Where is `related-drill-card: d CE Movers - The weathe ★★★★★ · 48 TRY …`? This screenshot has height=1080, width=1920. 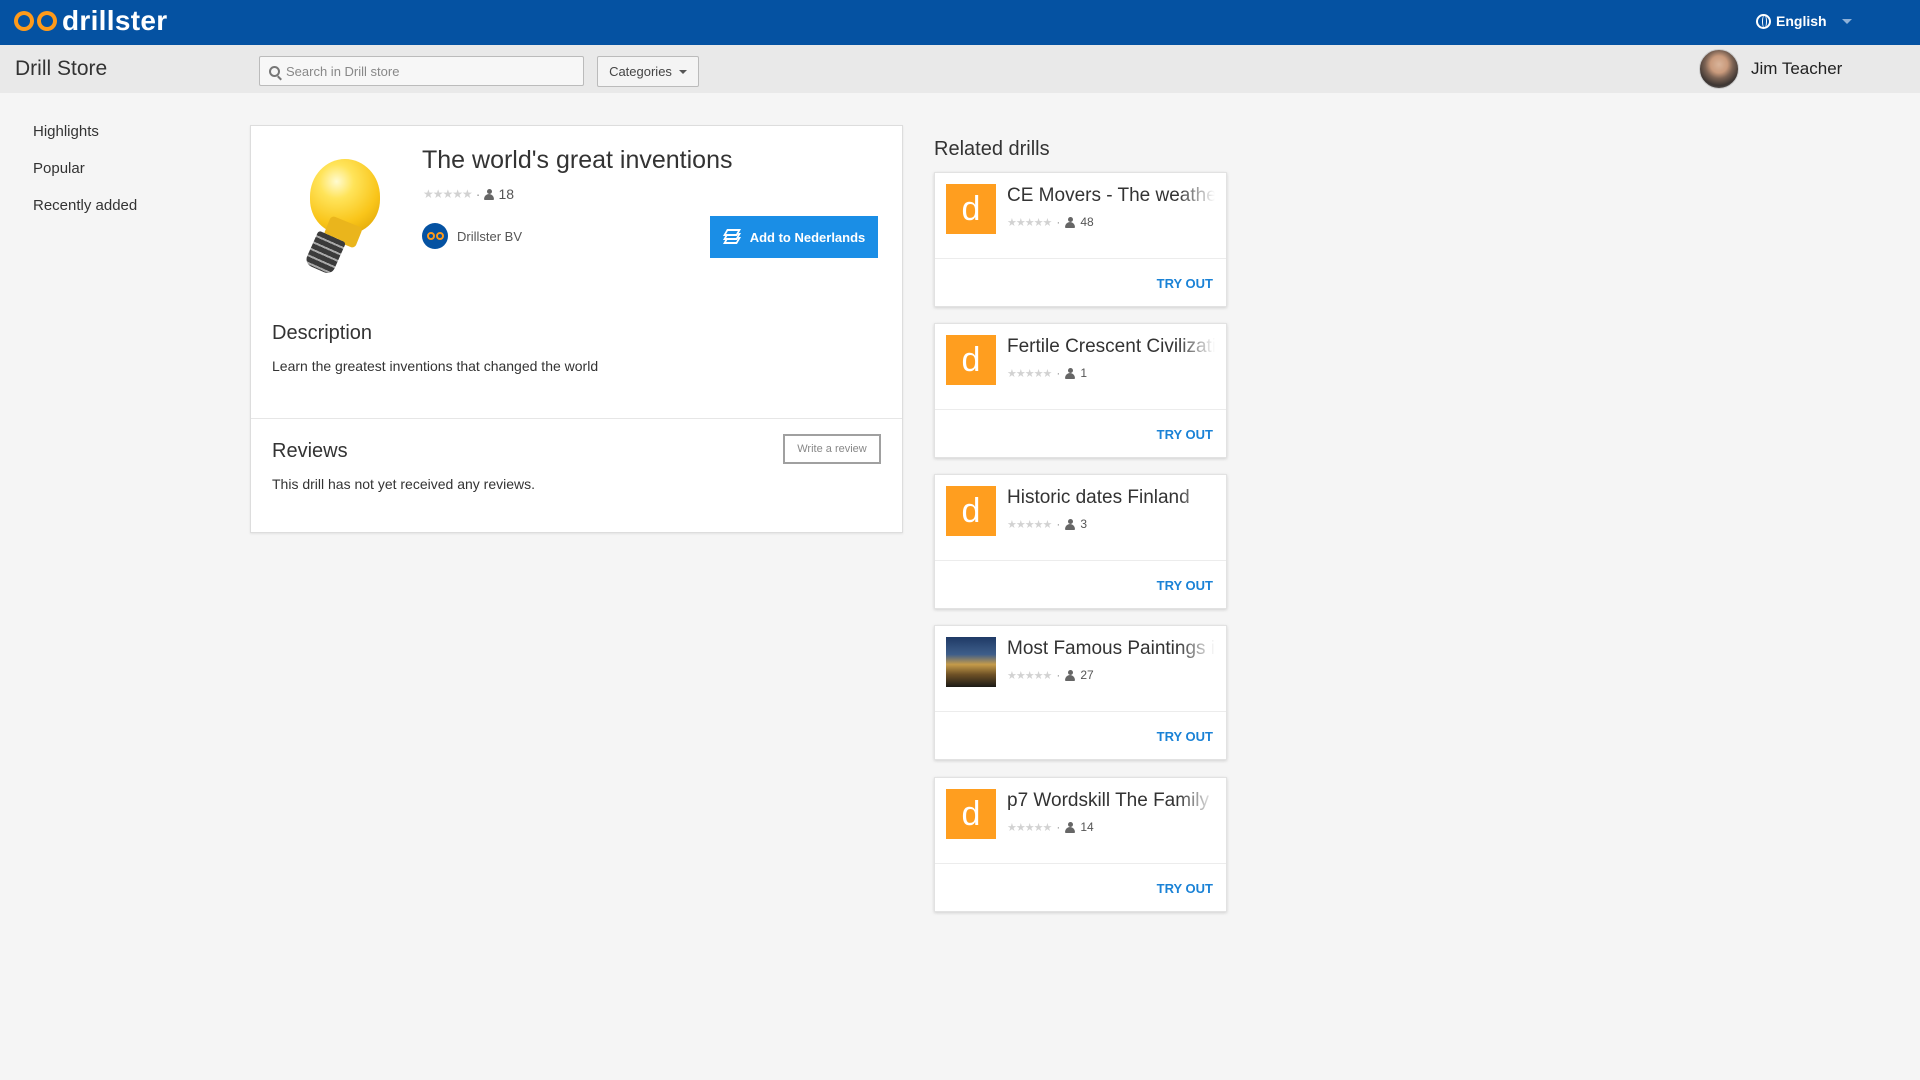 related-drill-card: d CE Movers - The weathe ★★★★★ · 48 TRY … is located at coordinates (1080, 239).